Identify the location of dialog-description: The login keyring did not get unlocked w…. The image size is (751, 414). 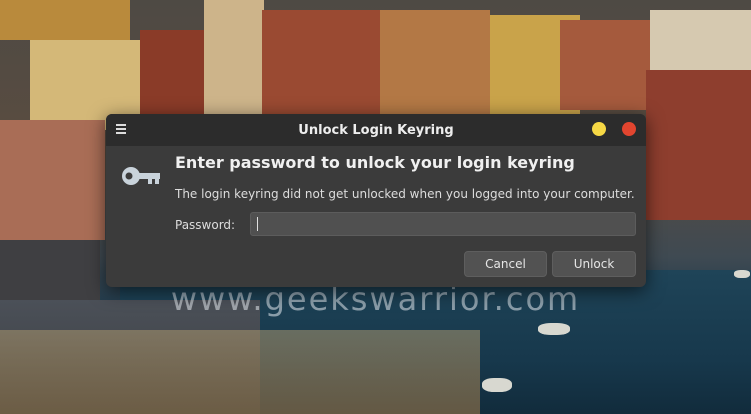
(405, 194).